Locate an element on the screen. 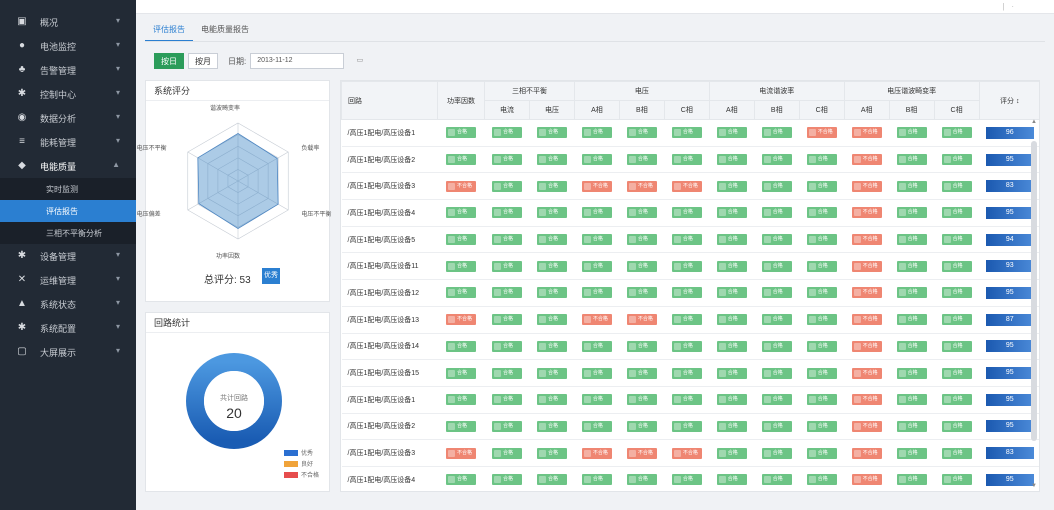 The image size is (1054, 510). sidebar-item-7: ✱ 设备管理 ▾ is located at coordinates (68, 256).